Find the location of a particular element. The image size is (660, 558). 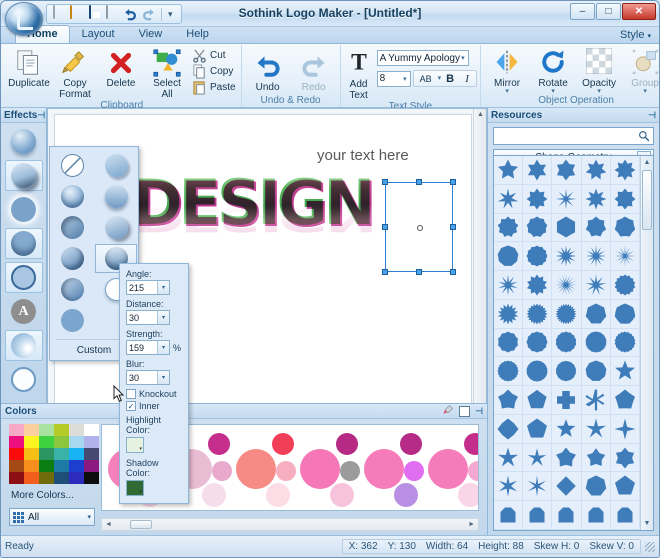

italic-button: I is located at coordinates (467, 79).